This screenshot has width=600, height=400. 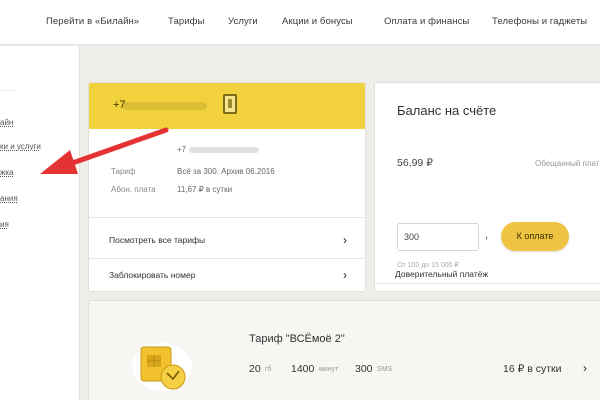 I want to click on fee-value: 11,67 ₽ в сутки, so click(x=205, y=189).